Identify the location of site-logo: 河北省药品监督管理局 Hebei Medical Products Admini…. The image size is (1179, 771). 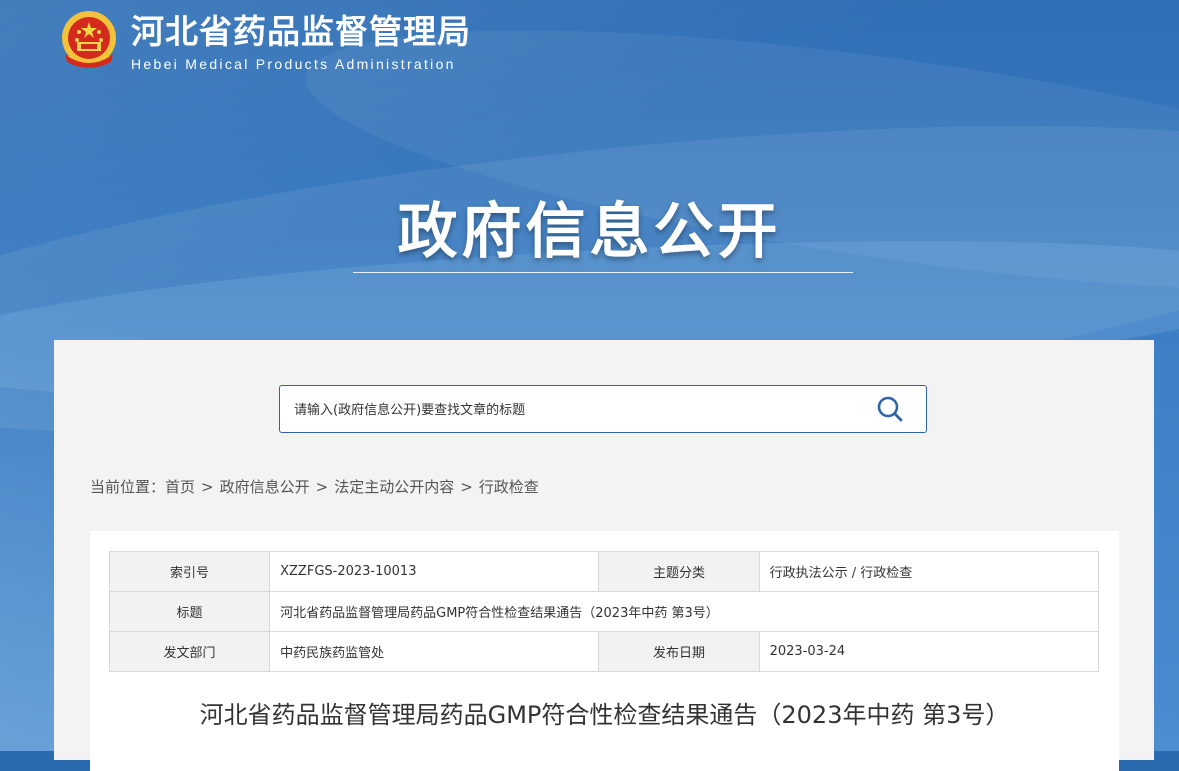
(264, 41).